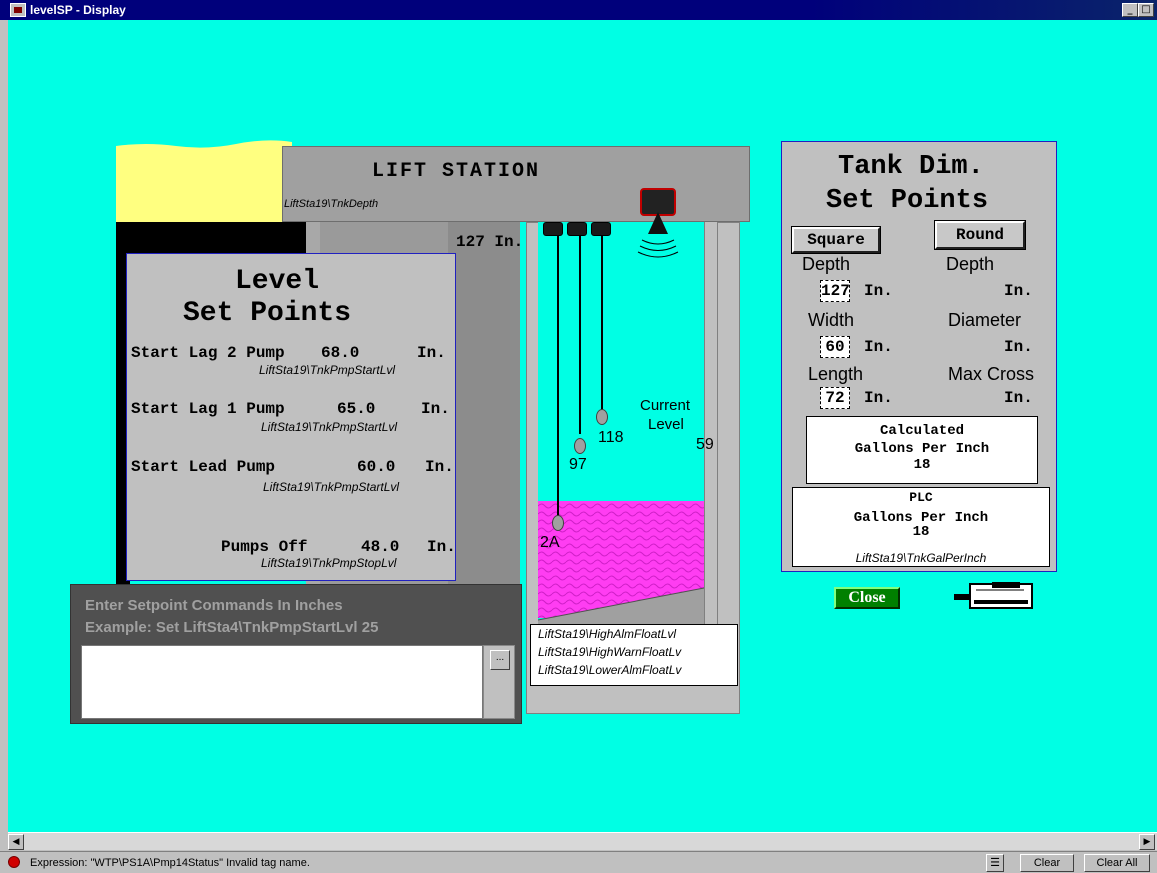  Describe the element at coordinates (665, 415) in the screenshot. I see `current-level-label: Current Level` at that location.